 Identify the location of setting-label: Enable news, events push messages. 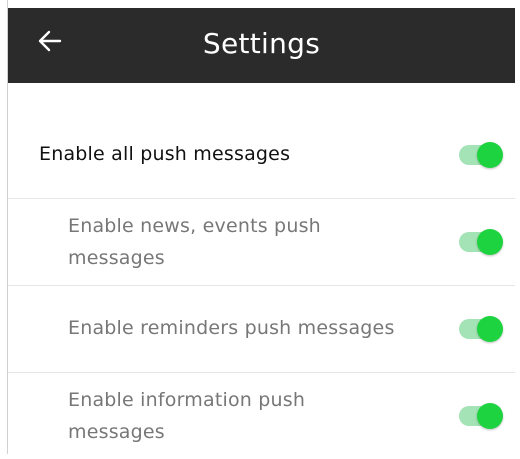
(194, 242).